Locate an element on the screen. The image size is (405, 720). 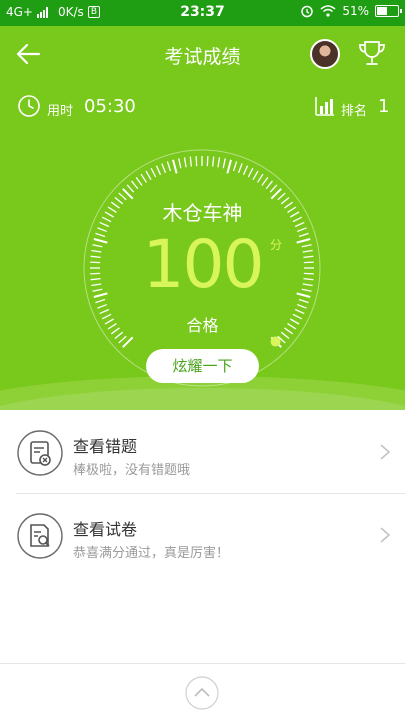
rank-value: 1 is located at coordinates (384, 106).